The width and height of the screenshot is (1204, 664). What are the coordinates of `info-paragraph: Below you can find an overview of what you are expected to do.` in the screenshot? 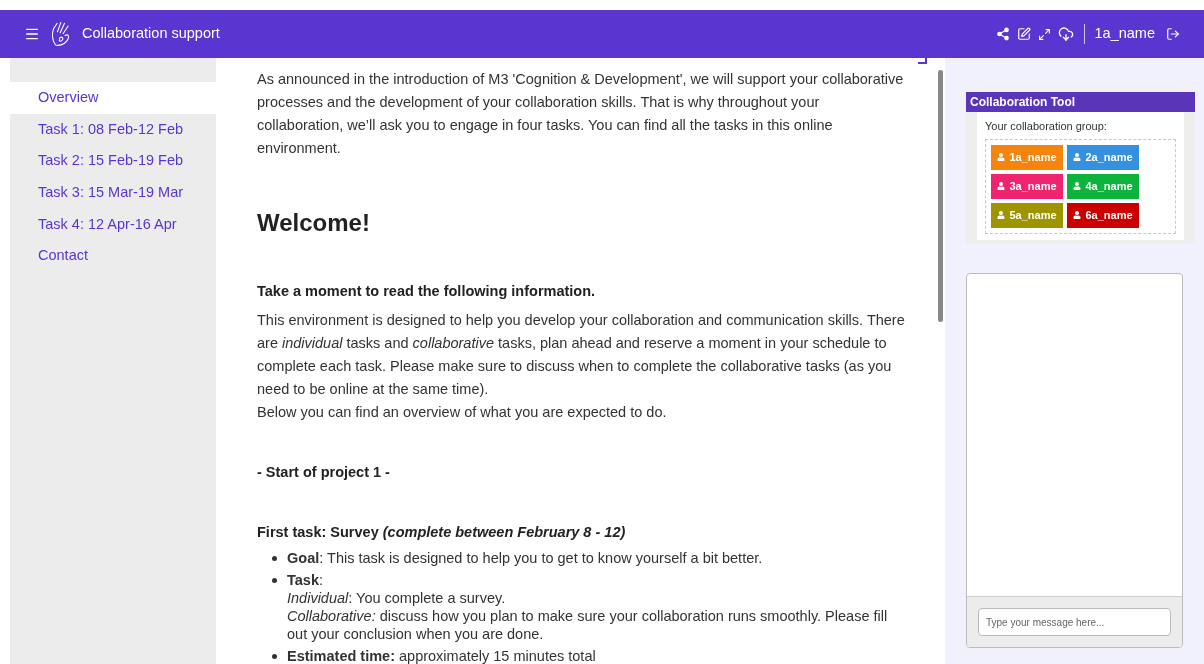 It's located at (462, 412).